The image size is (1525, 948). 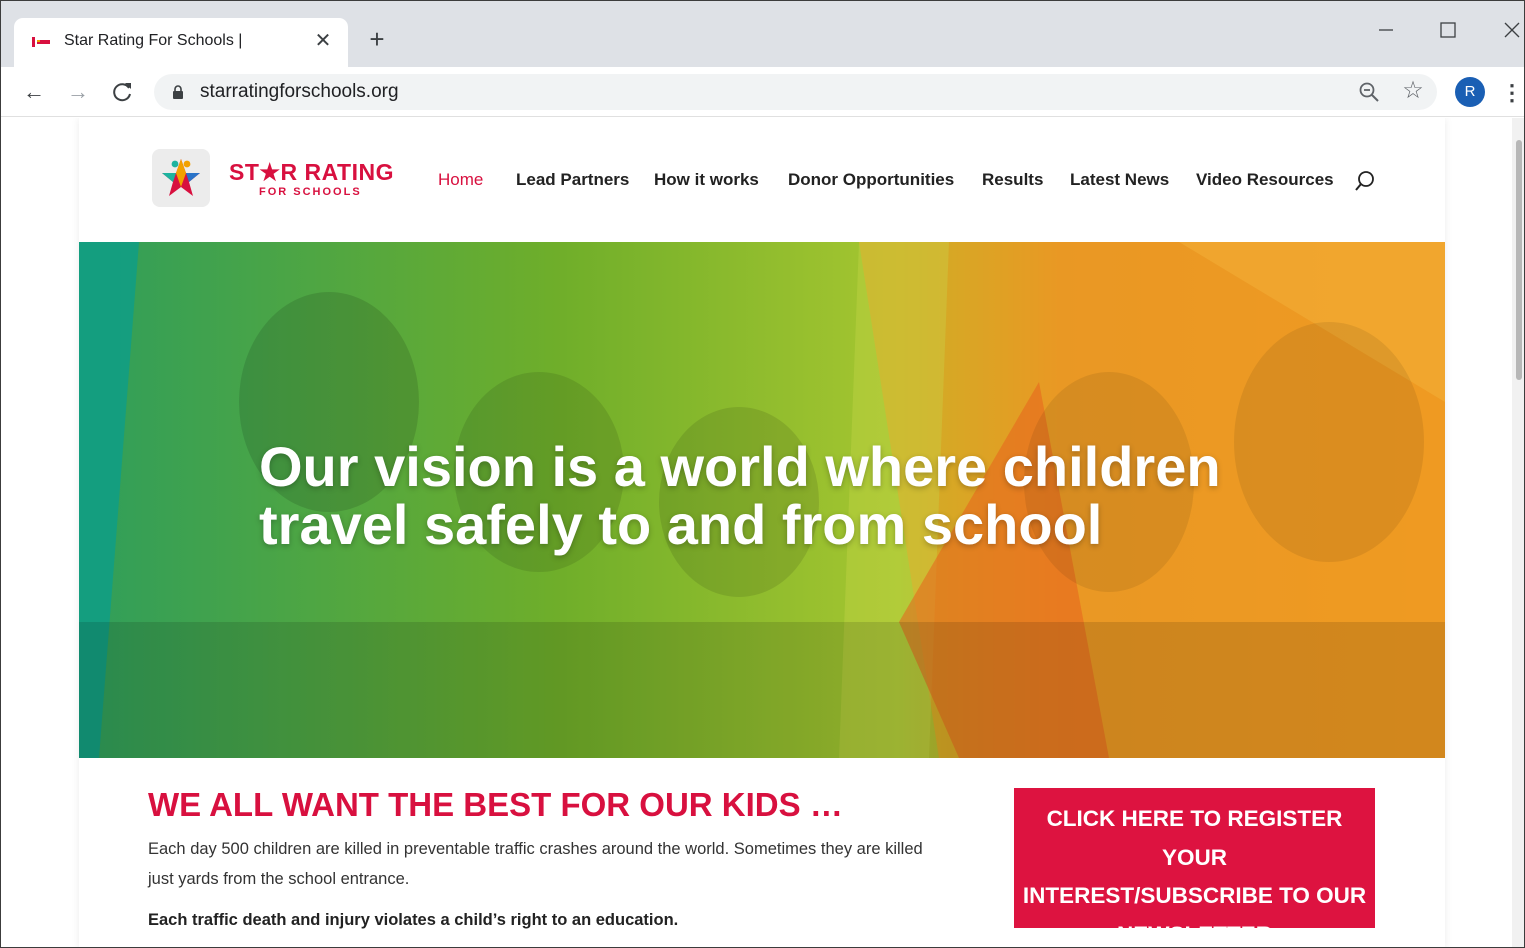 I want to click on zoom-out-icon, so click(x=1369, y=92).